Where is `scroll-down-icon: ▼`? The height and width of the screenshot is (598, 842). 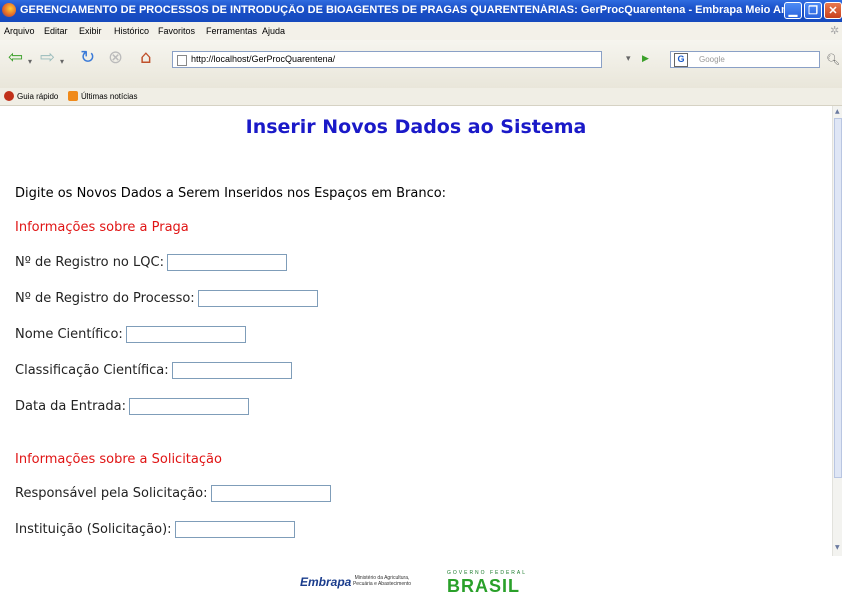
scroll-down-icon: ▼ is located at coordinates (837, 547).